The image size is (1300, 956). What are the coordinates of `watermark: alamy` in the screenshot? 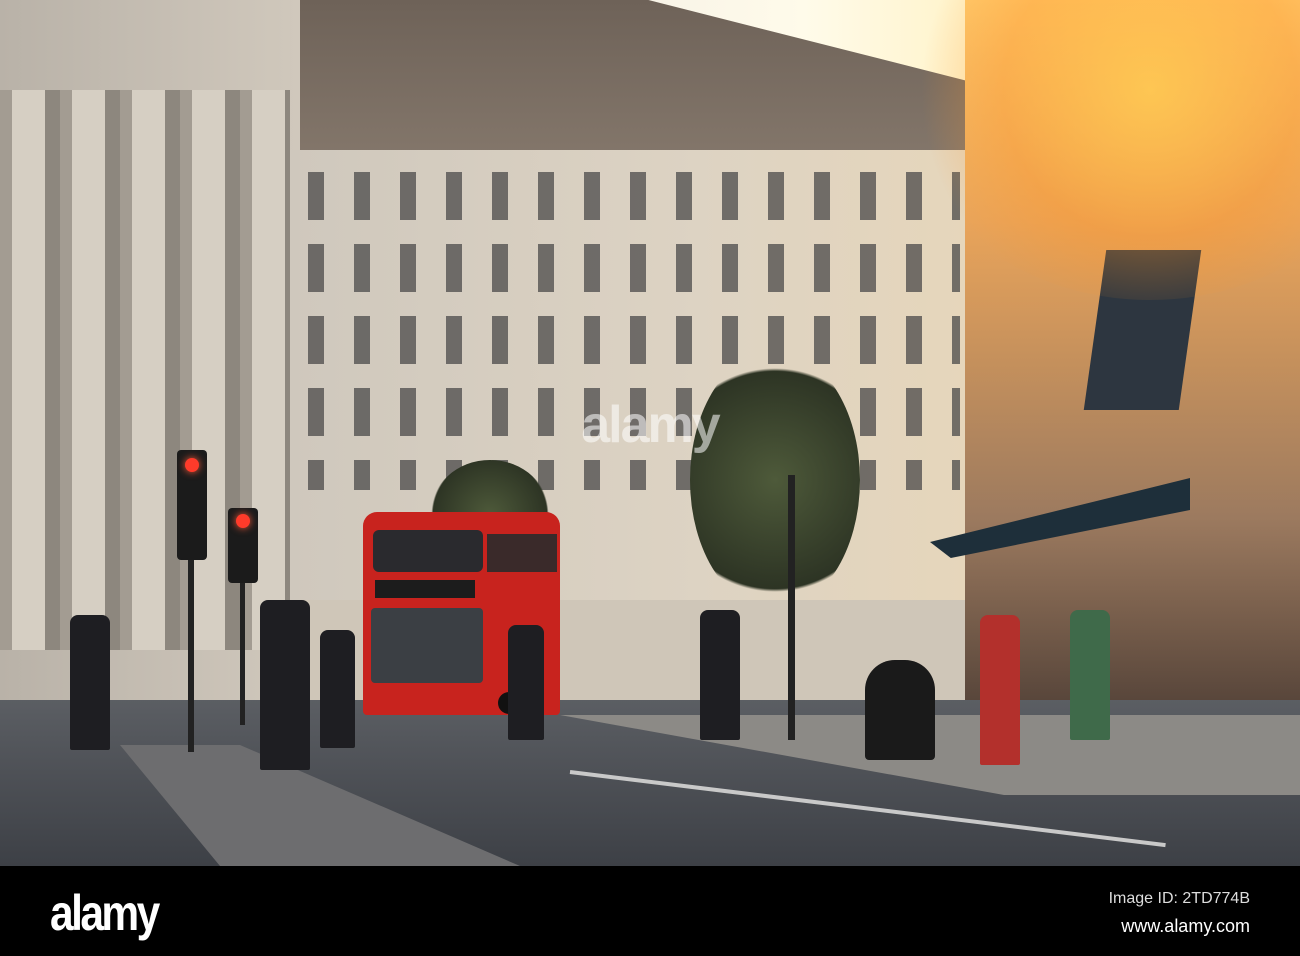 It's located at (650, 425).